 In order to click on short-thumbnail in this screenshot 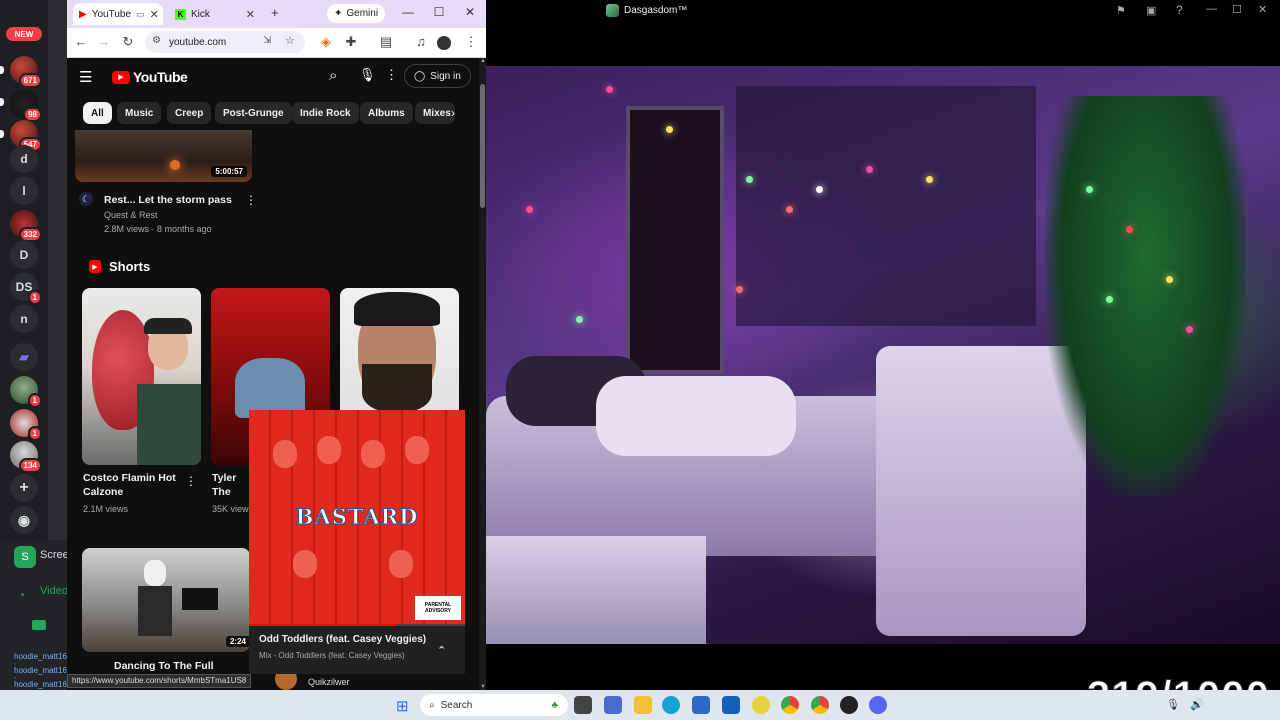, I will do `click(141, 376)`.